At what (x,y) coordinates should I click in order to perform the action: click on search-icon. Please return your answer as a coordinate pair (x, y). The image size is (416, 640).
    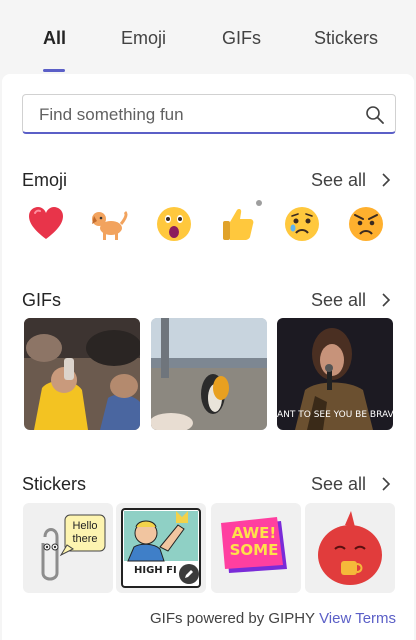
    Looking at the image, I should click on (375, 115).